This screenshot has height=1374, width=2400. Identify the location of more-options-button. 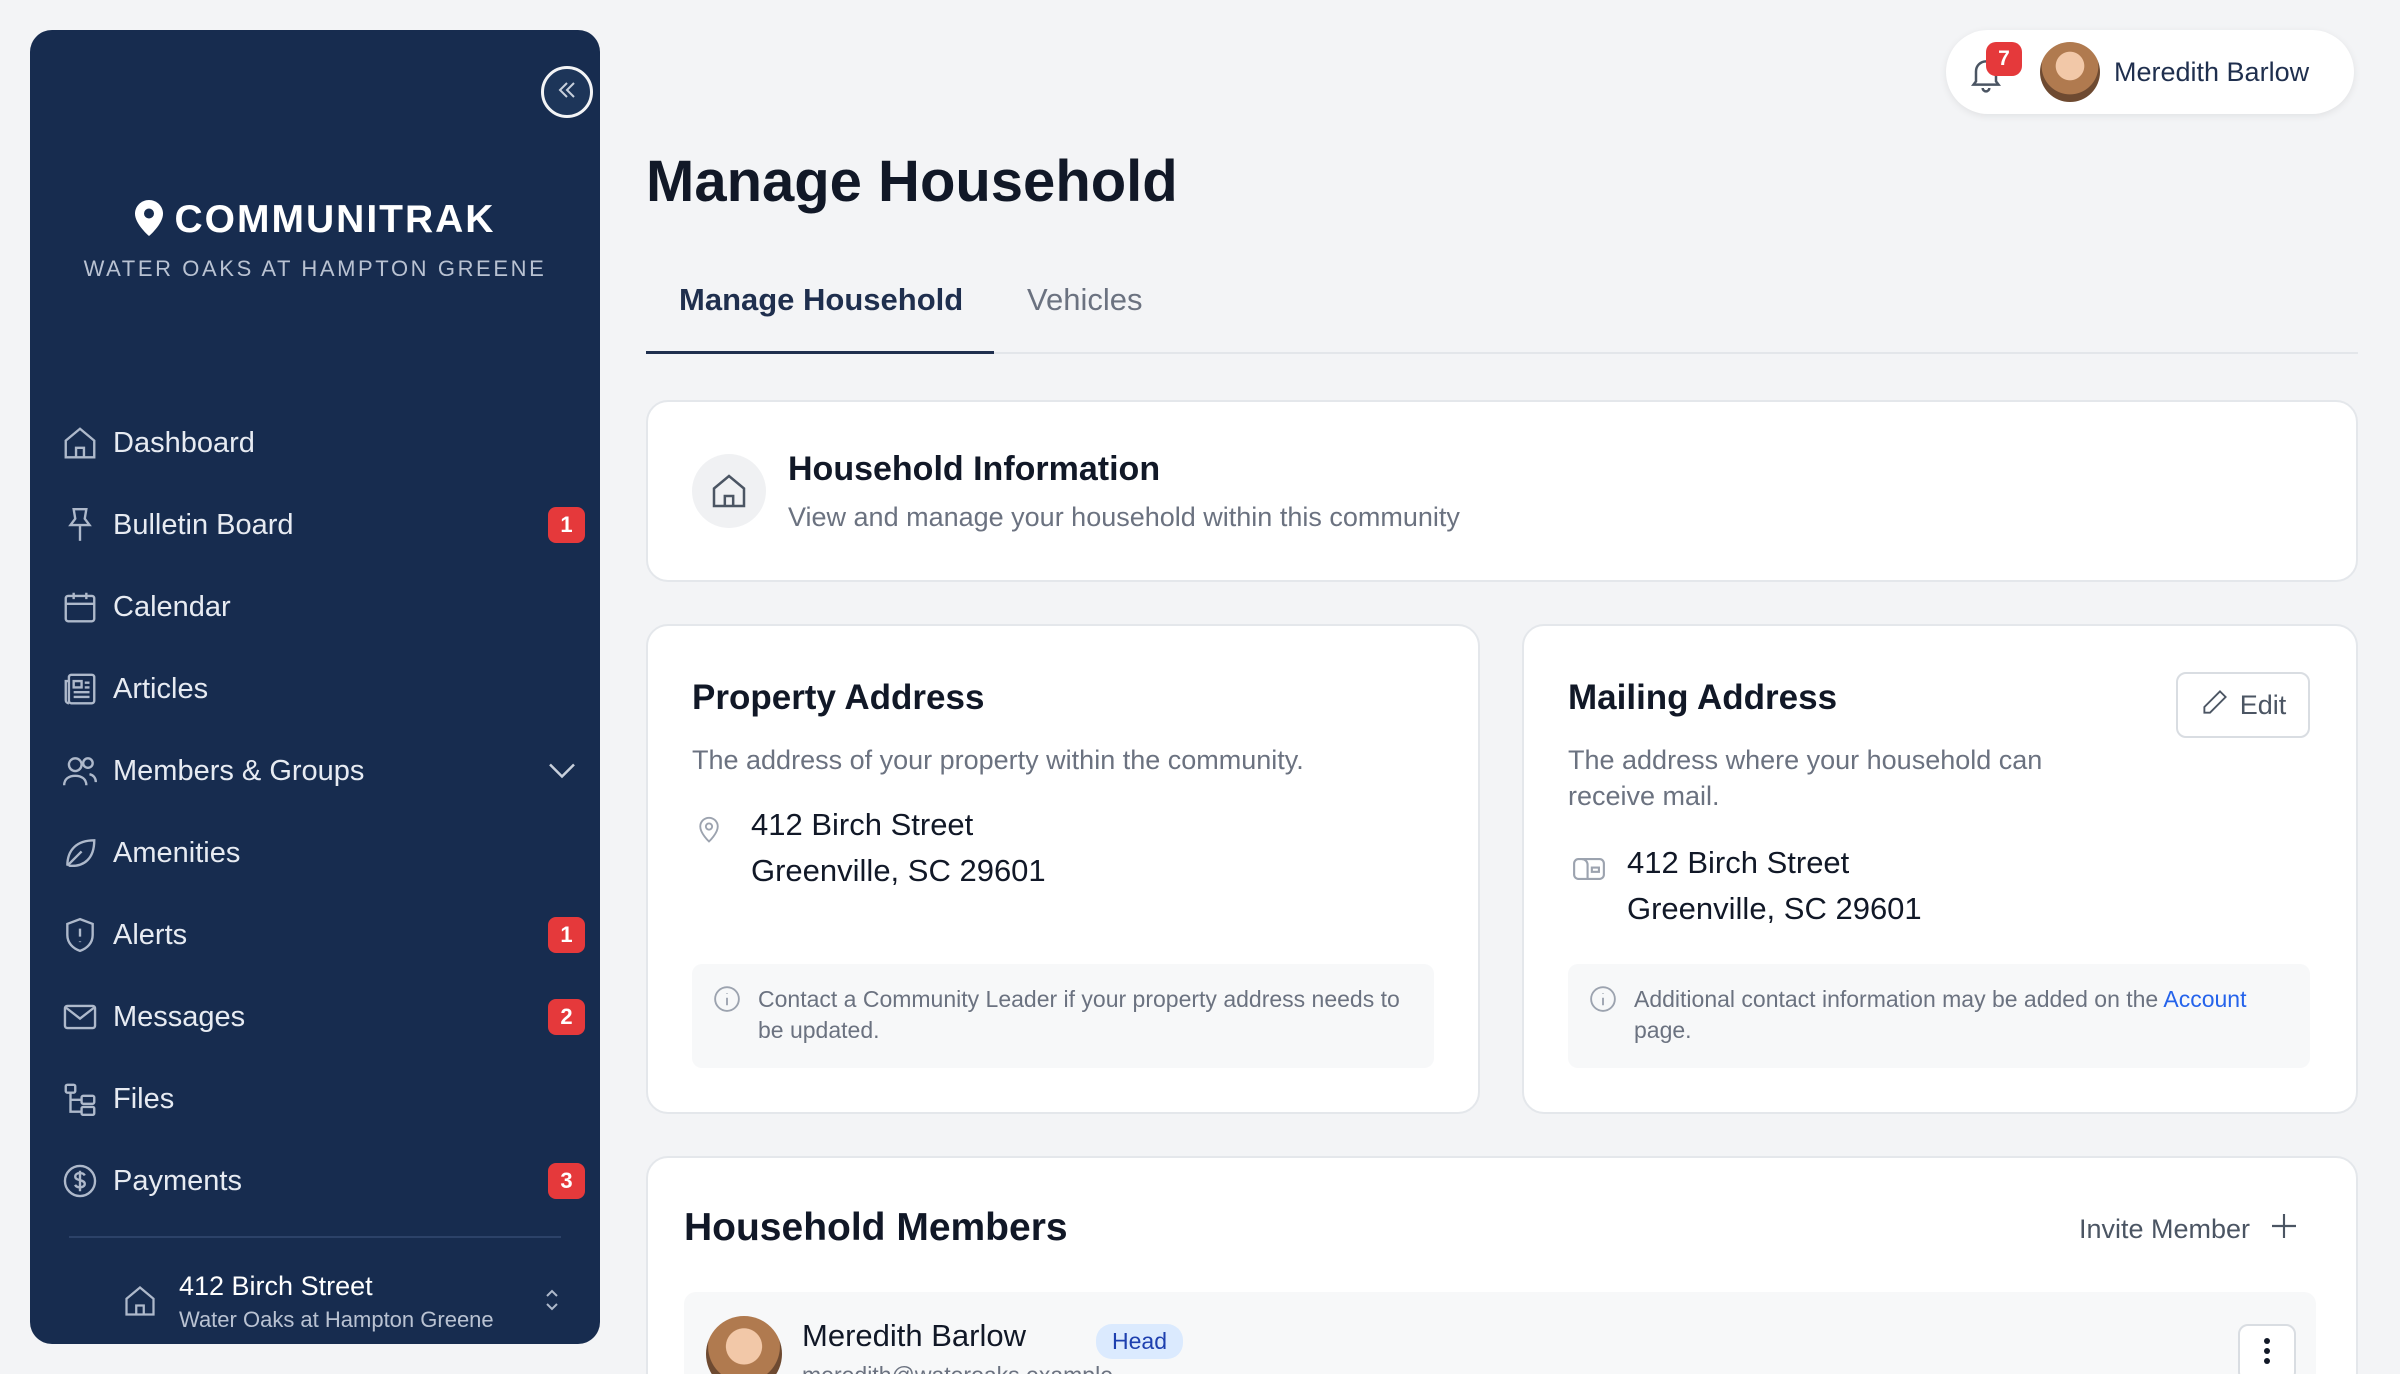
(2267, 1349).